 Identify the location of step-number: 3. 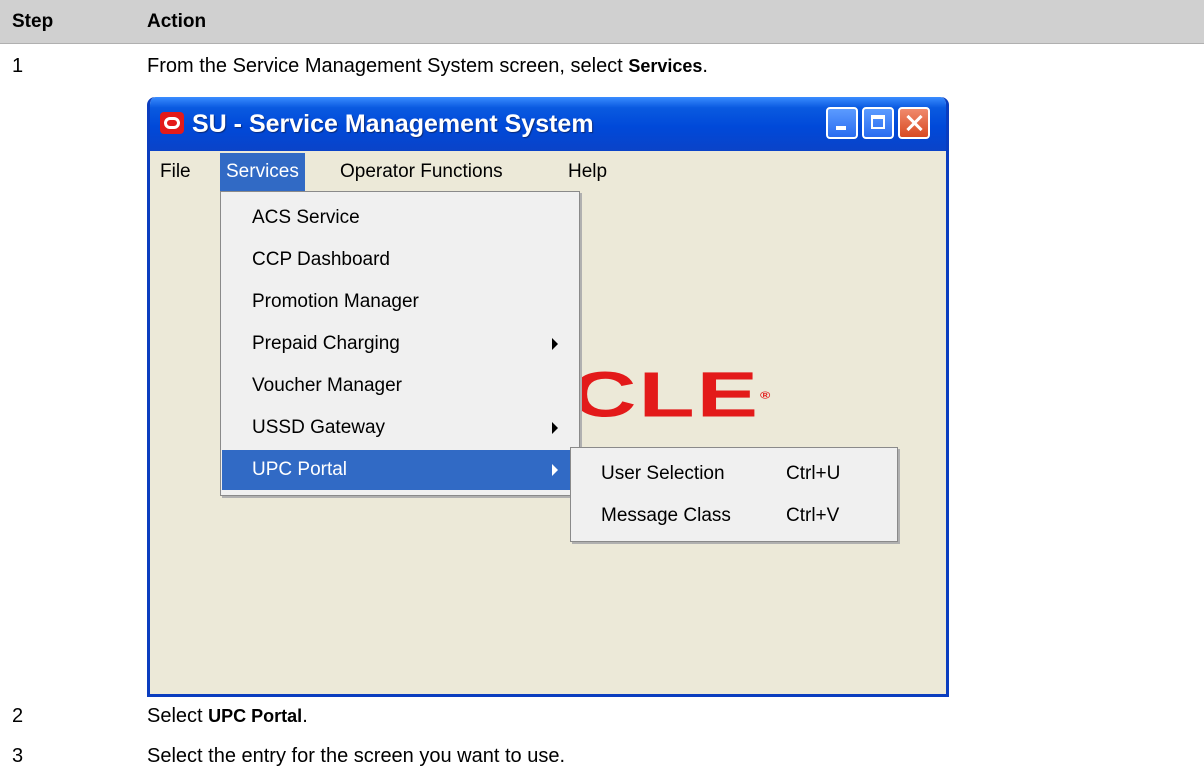
(18, 756).